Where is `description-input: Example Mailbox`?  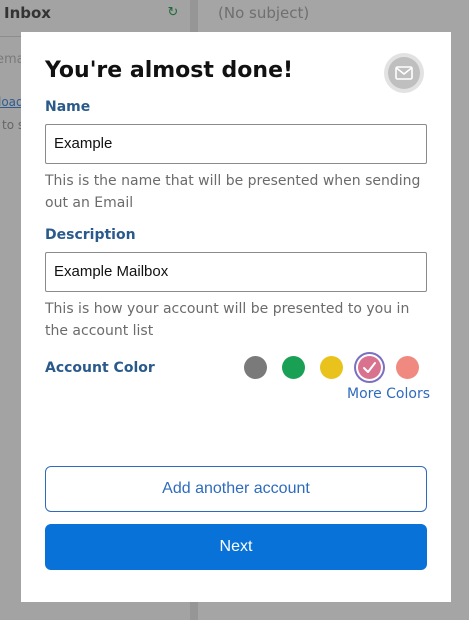
description-input: Example Mailbox is located at coordinates (236, 272).